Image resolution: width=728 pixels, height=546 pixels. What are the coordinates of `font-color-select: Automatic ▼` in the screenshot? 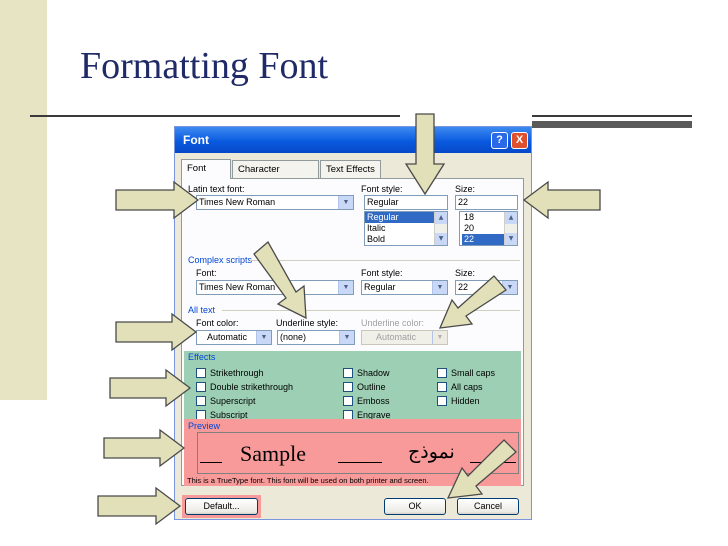 It's located at (234, 337).